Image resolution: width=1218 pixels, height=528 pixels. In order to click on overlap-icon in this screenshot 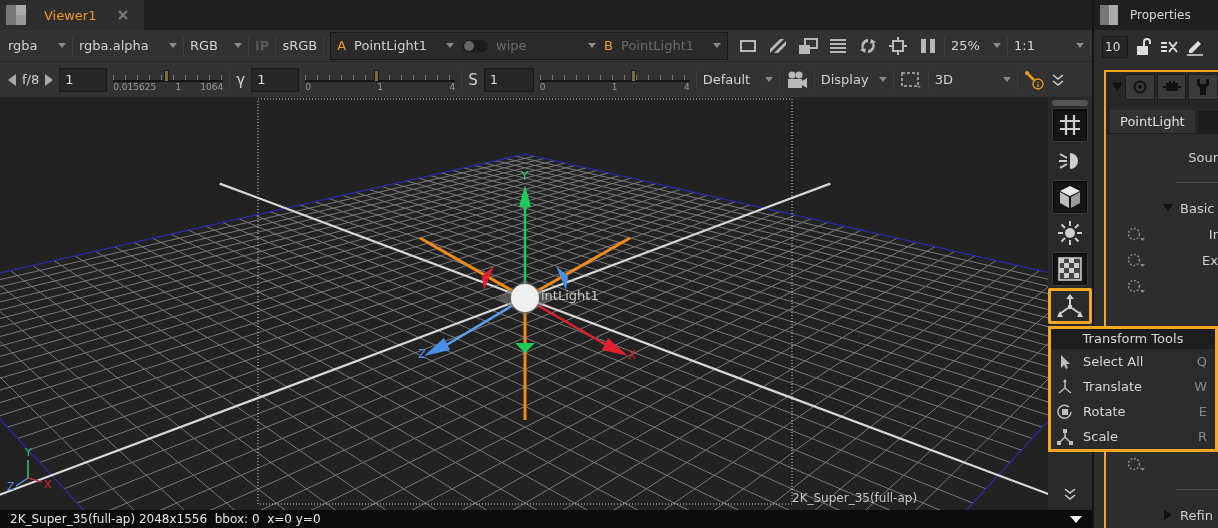, I will do `click(808, 45)`.